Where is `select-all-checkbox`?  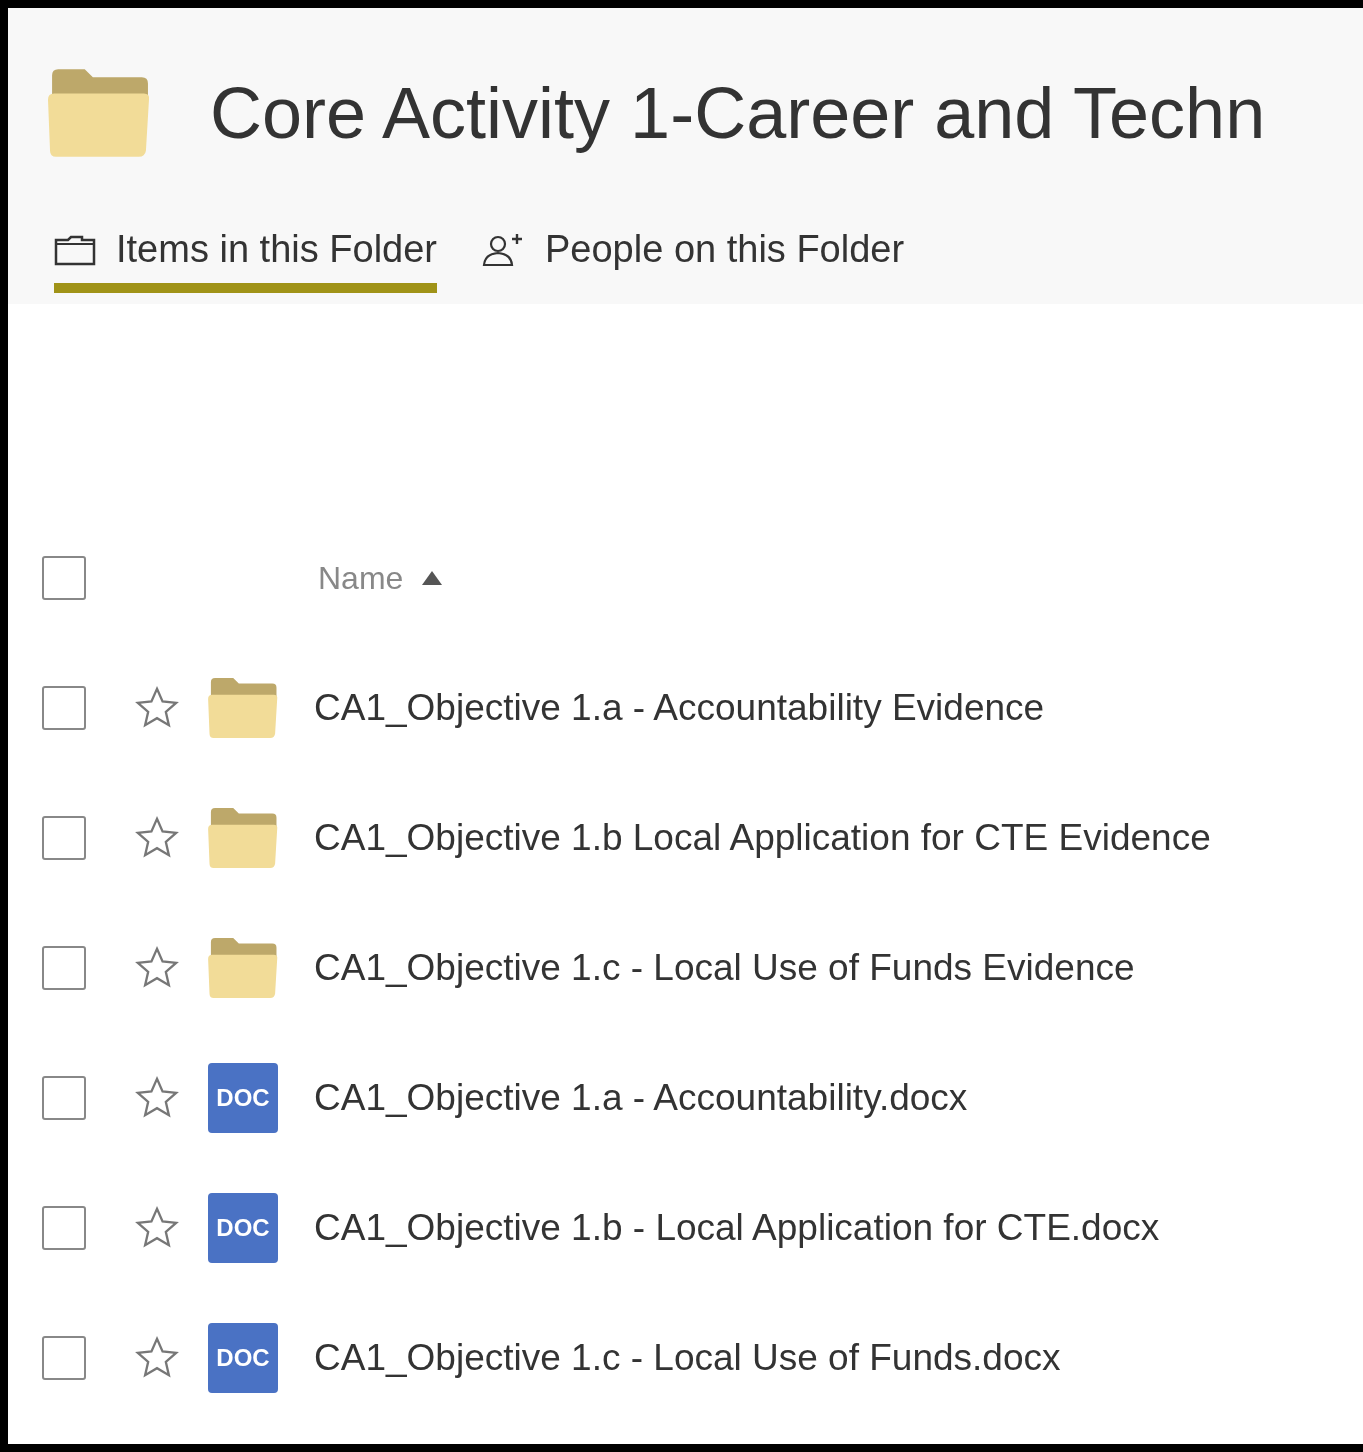
select-all-checkbox is located at coordinates (64, 578).